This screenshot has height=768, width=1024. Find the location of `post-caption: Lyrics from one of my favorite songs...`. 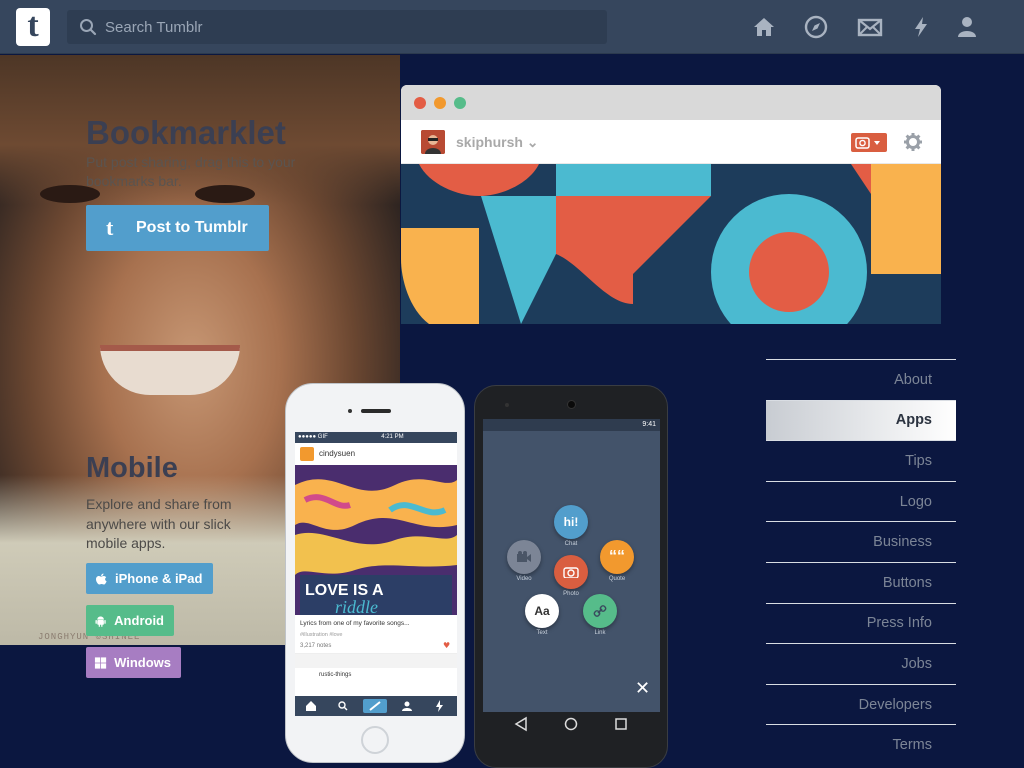

post-caption: Lyrics from one of my favorite songs... is located at coordinates (355, 623).